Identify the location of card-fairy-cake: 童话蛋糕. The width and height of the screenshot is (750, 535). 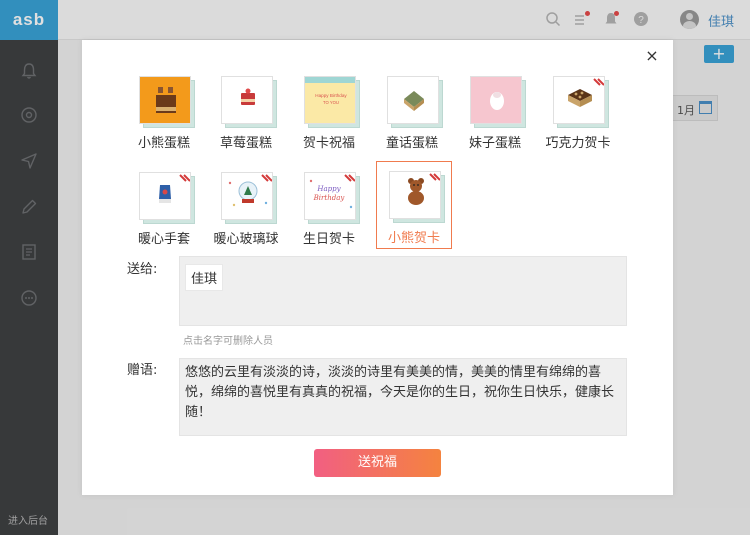
(412, 110).